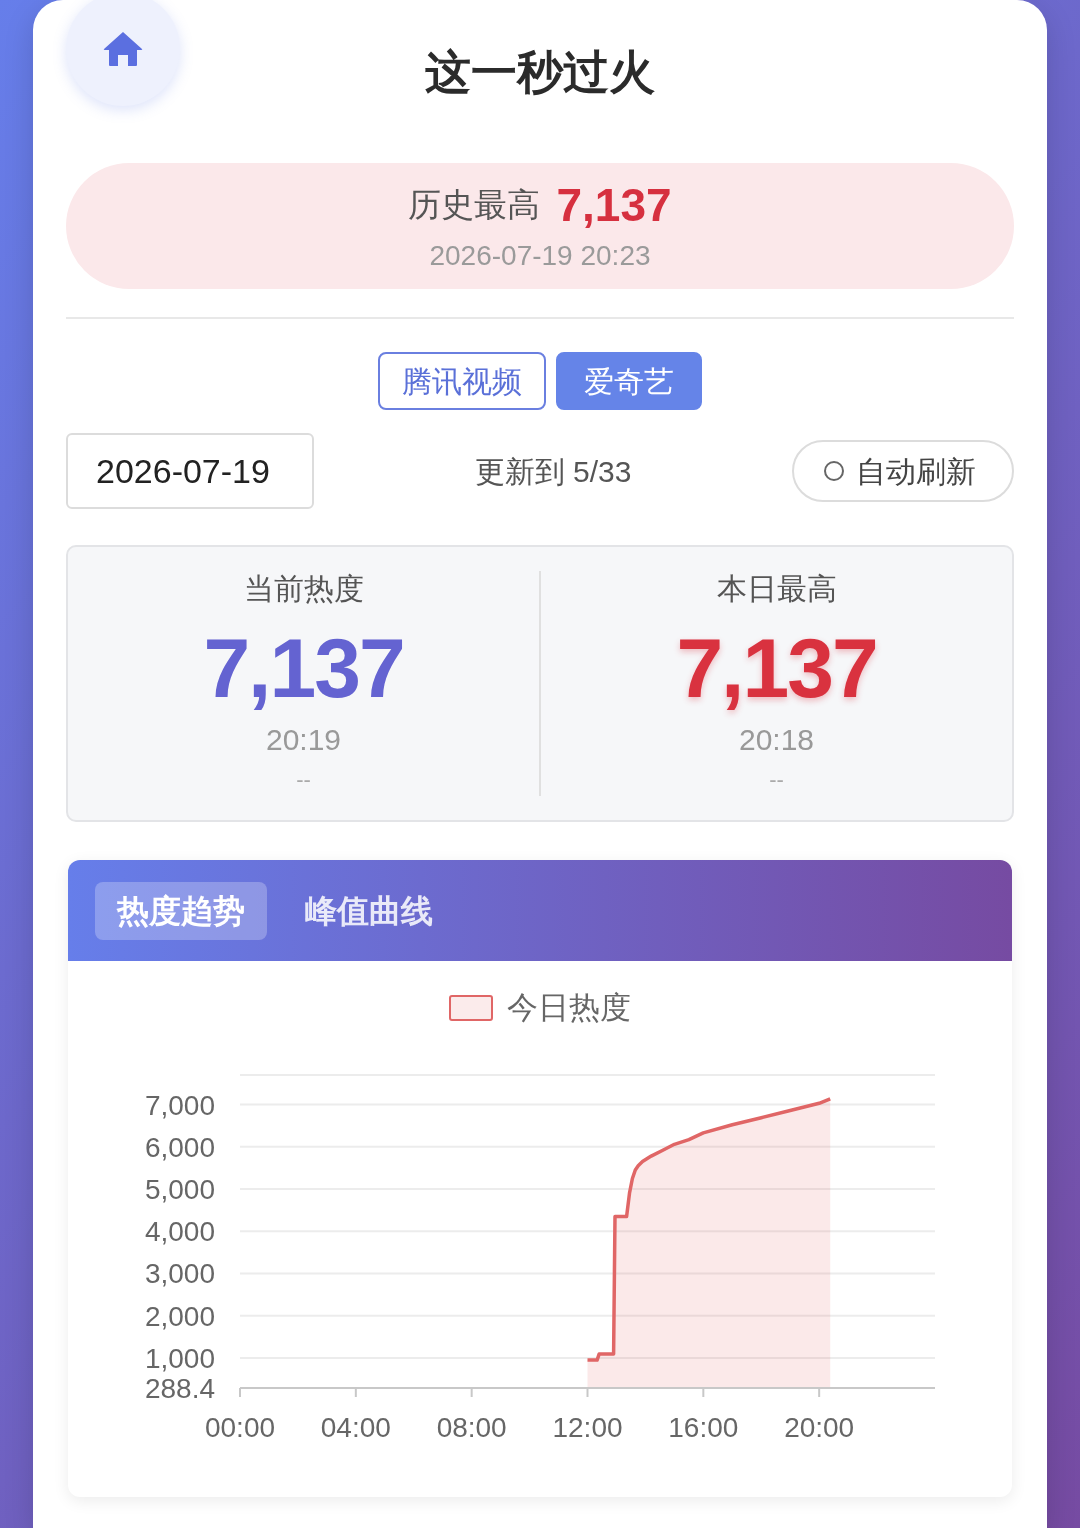 The image size is (1080, 1528). Describe the element at coordinates (776, 740) in the screenshot. I see `stat-time: 20:18` at that location.